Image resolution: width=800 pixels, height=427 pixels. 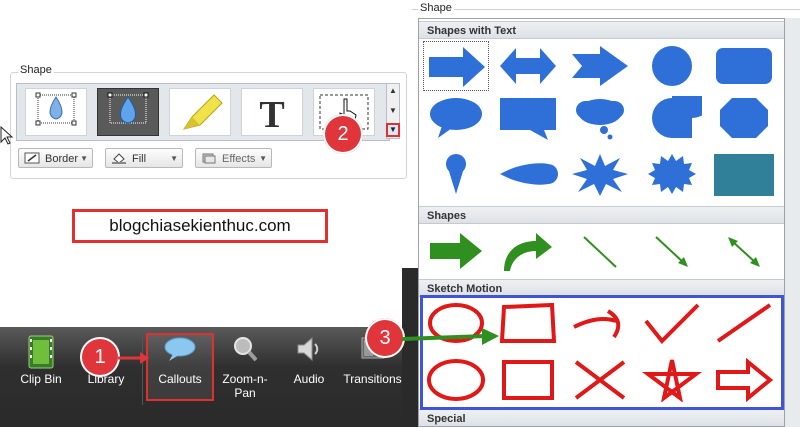 What do you see at coordinates (41, 379) in the screenshot?
I see `toolbar-item-label: Clip Bin` at bounding box center [41, 379].